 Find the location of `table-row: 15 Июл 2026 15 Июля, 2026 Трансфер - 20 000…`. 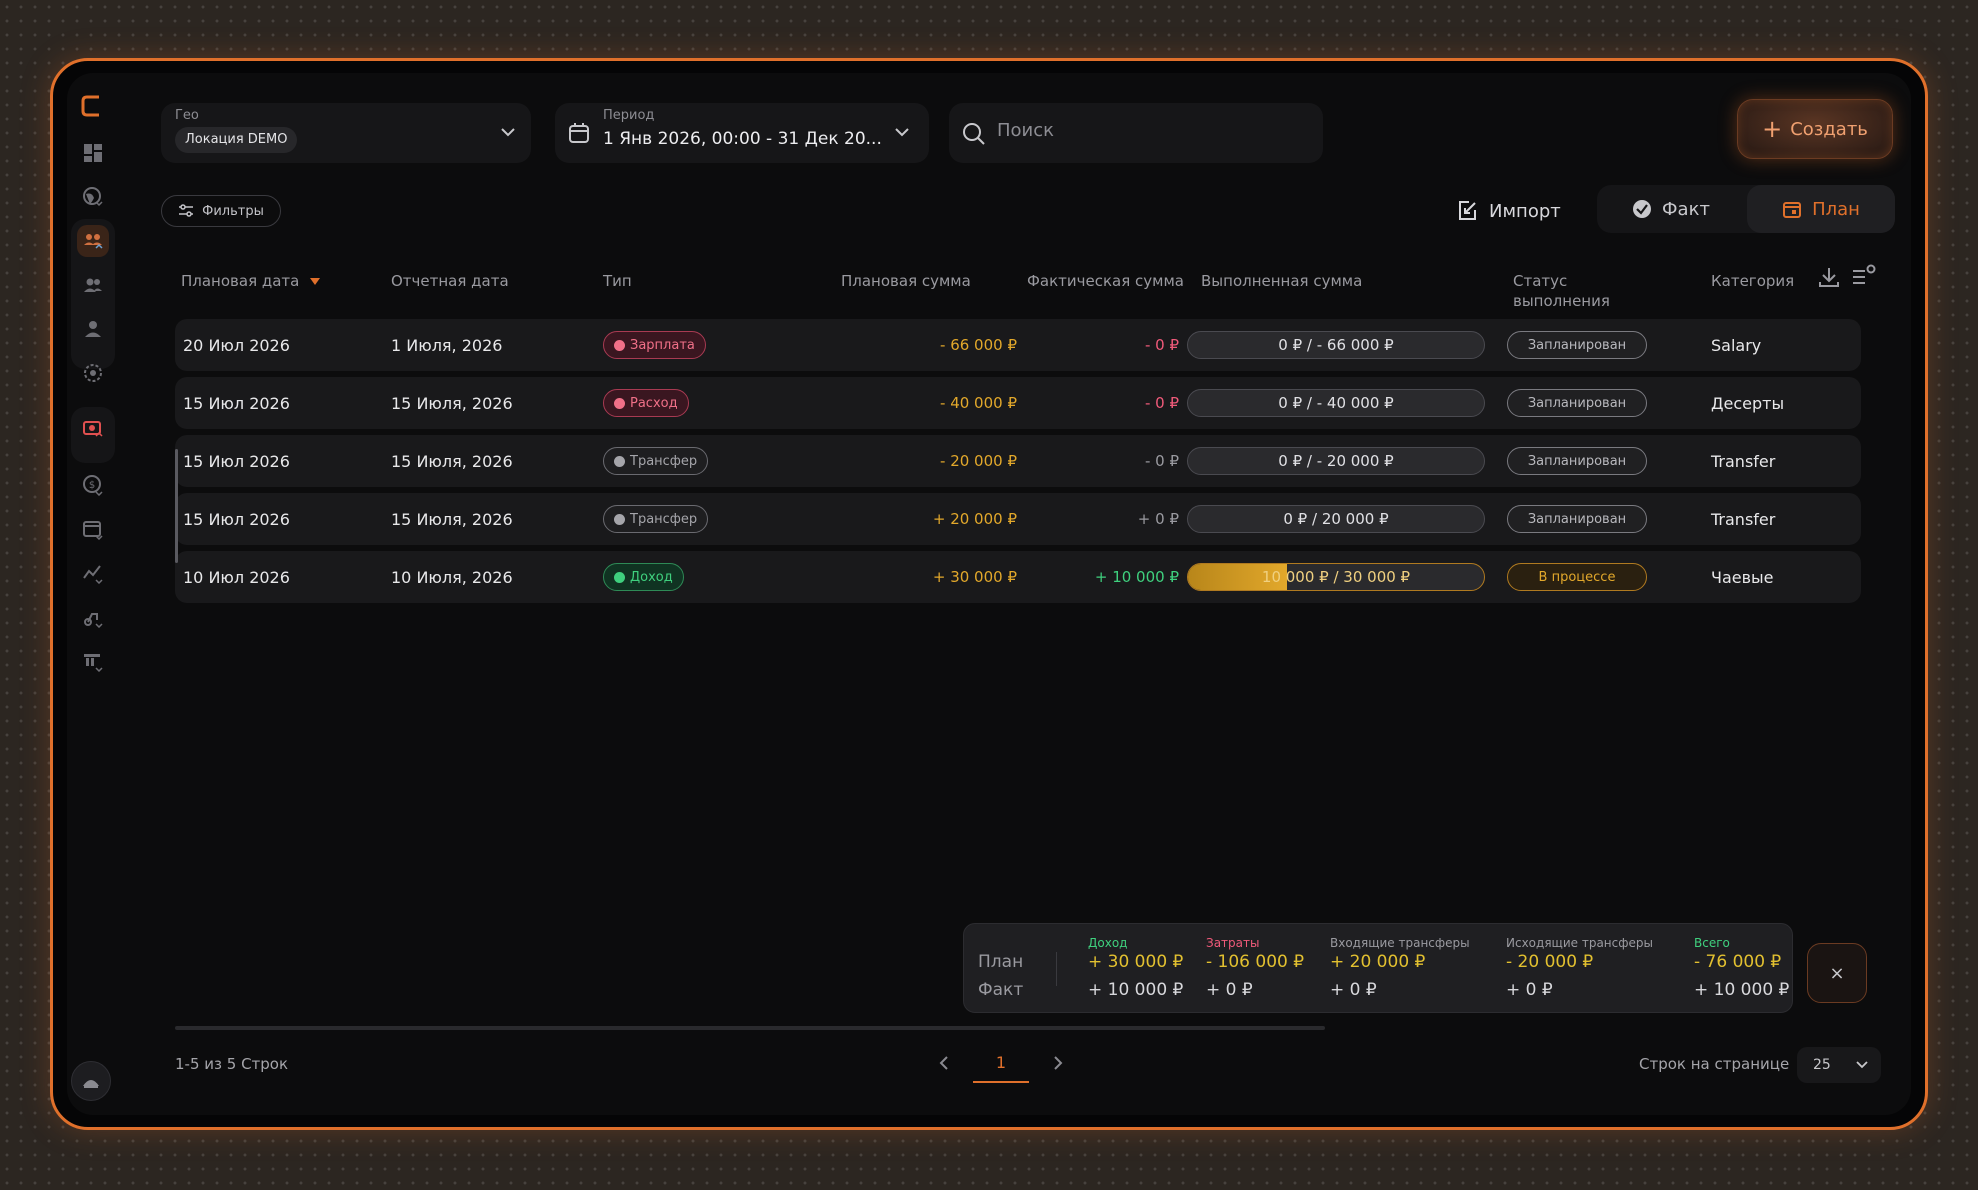

table-row: 15 Июл 2026 15 Июля, 2026 Трансфер - 20 000… is located at coordinates (1018, 461).